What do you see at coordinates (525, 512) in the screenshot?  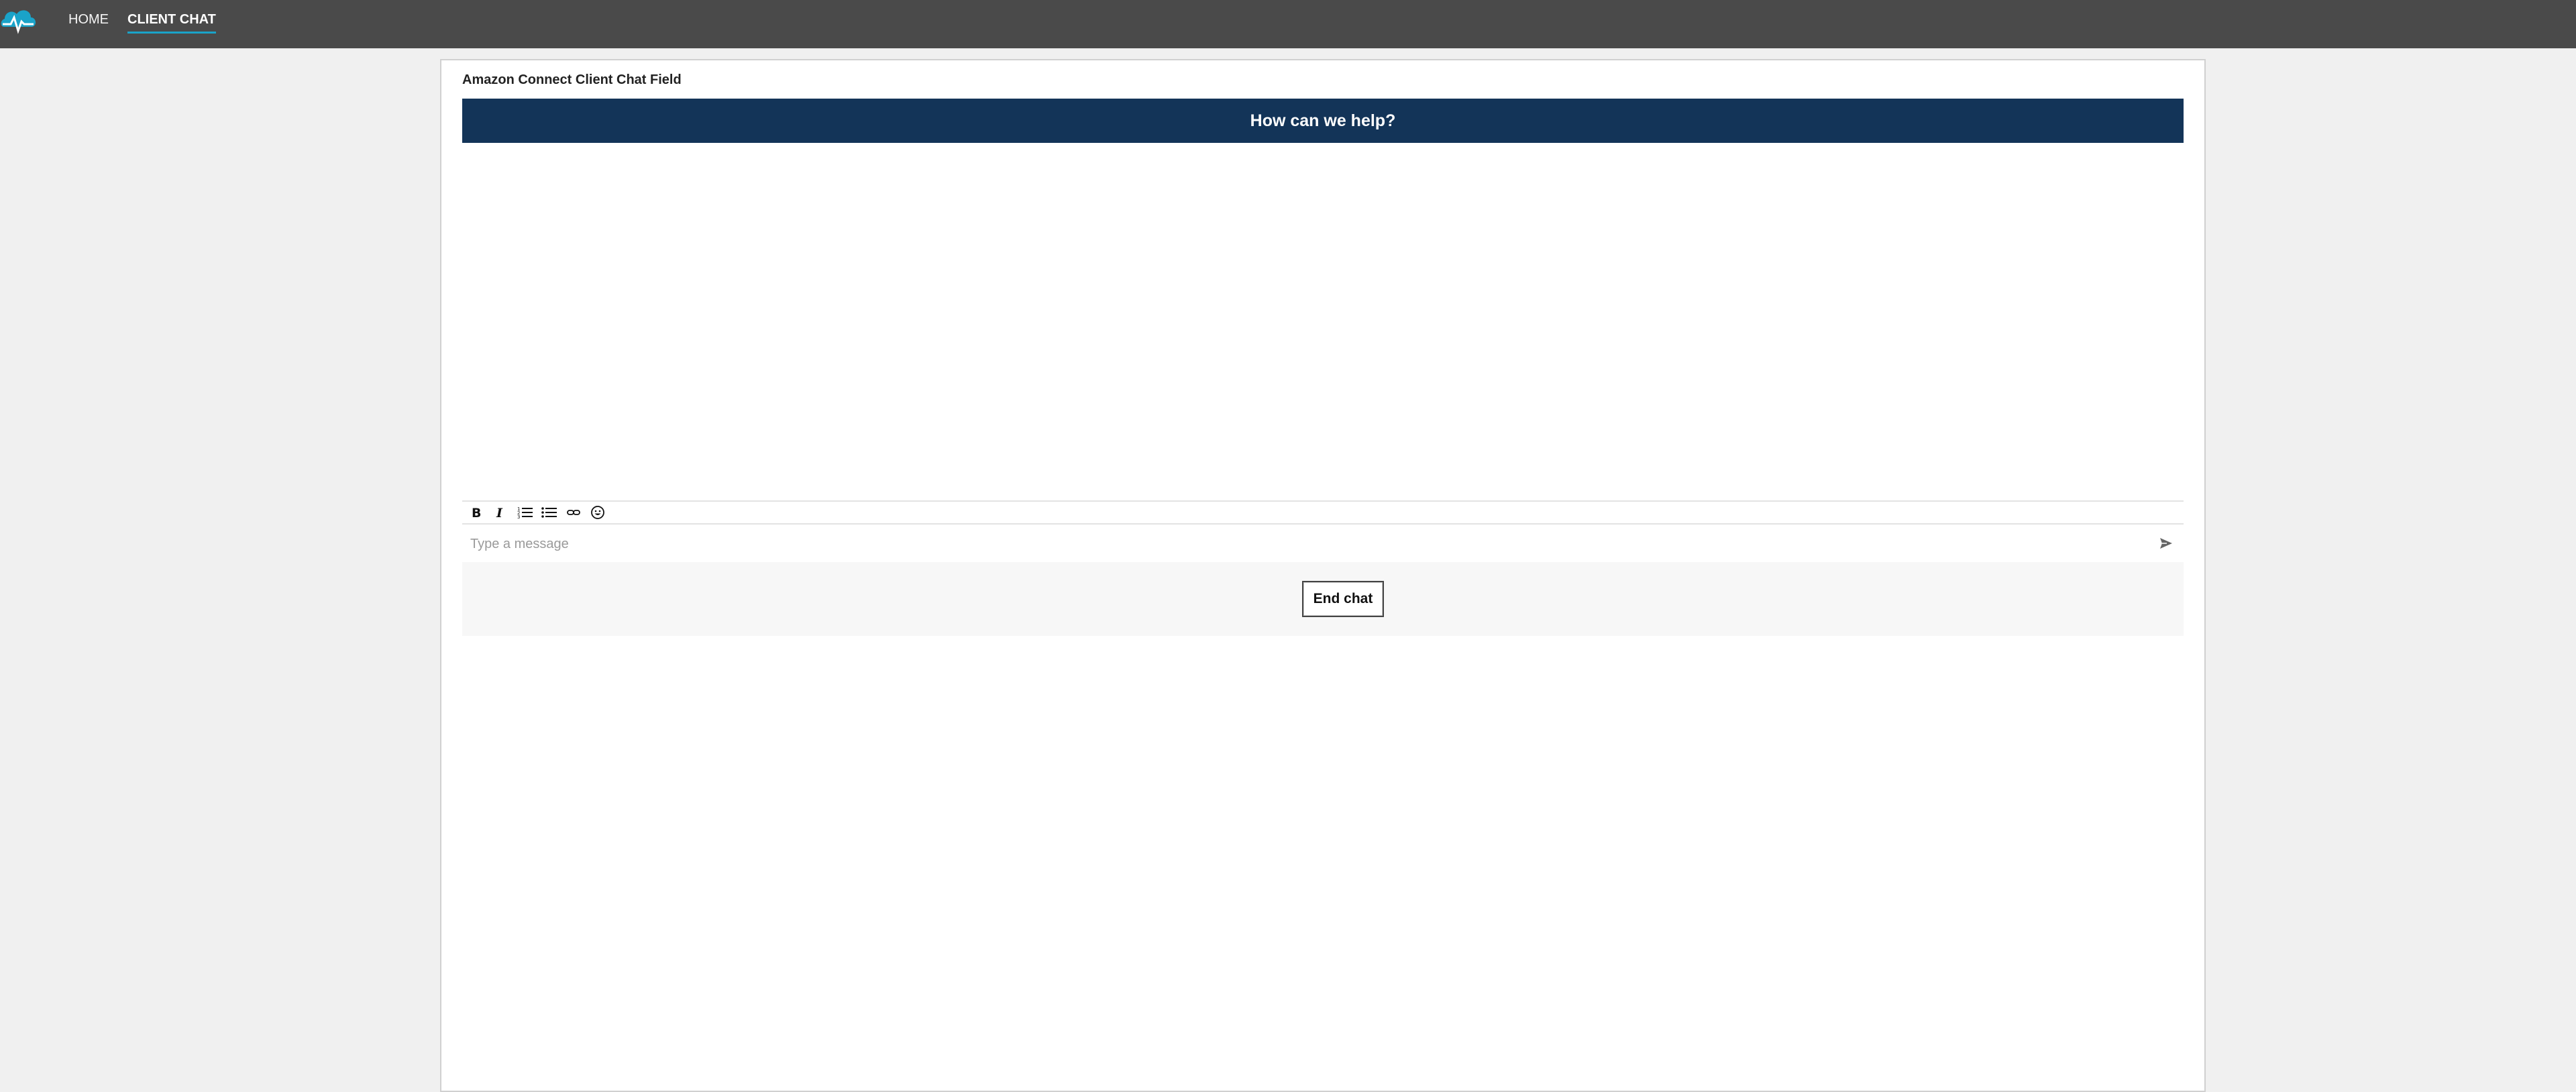 I see `numbered-list-icon: 1 2 3` at bounding box center [525, 512].